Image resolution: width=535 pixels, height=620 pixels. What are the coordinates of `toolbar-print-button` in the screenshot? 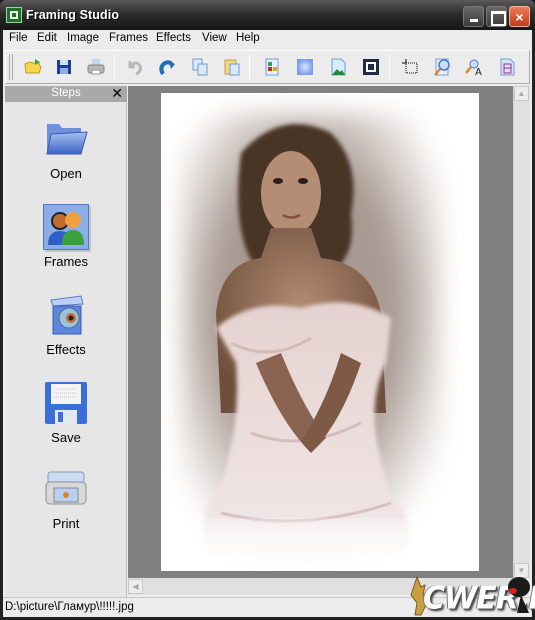 It's located at (96, 67).